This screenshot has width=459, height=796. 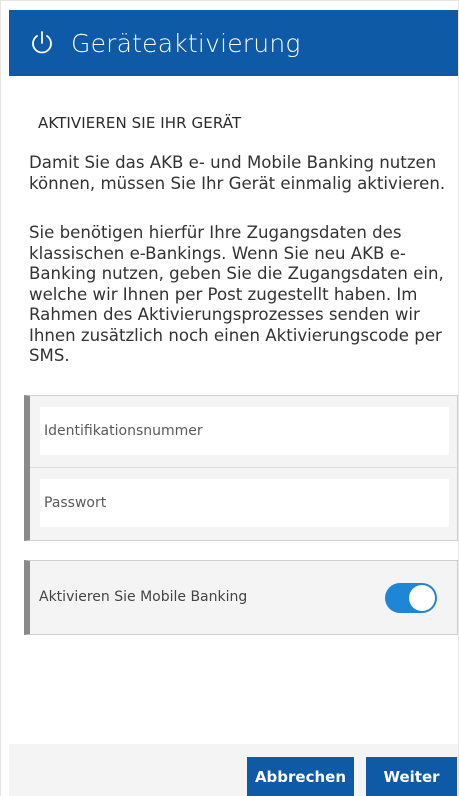 What do you see at coordinates (123, 431) in the screenshot?
I see `identification-number-placeholder: Identifikationsnummer` at bounding box center [123, 431].